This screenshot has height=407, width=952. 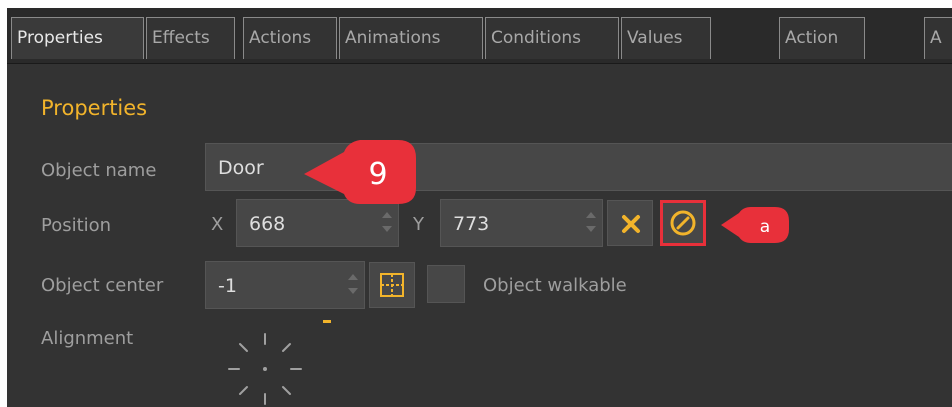 I want to click on tab-animations: Animations, so click(x=411, y=38).